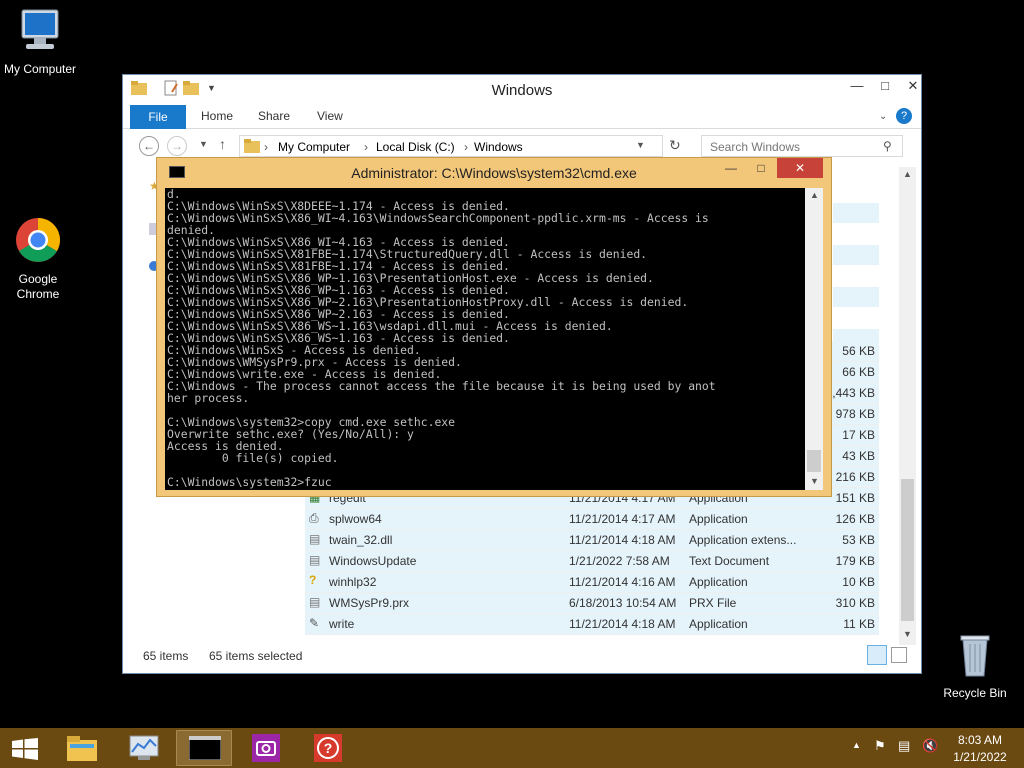 Image resolution: width=1024 pixels, height=768 pixels. I want to click on taskbar-clock: 8:03 AM 1/21/2022, so click(980, 749).